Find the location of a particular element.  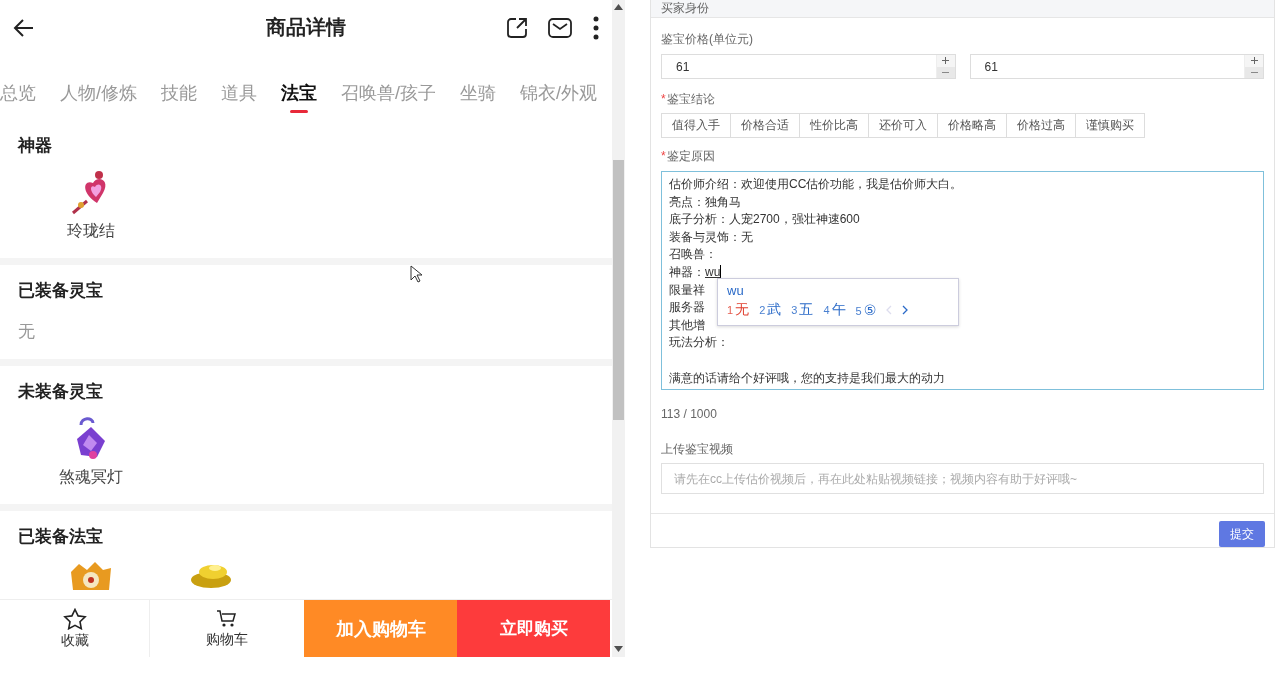

cart-icon is located at coordinates (227, 618).